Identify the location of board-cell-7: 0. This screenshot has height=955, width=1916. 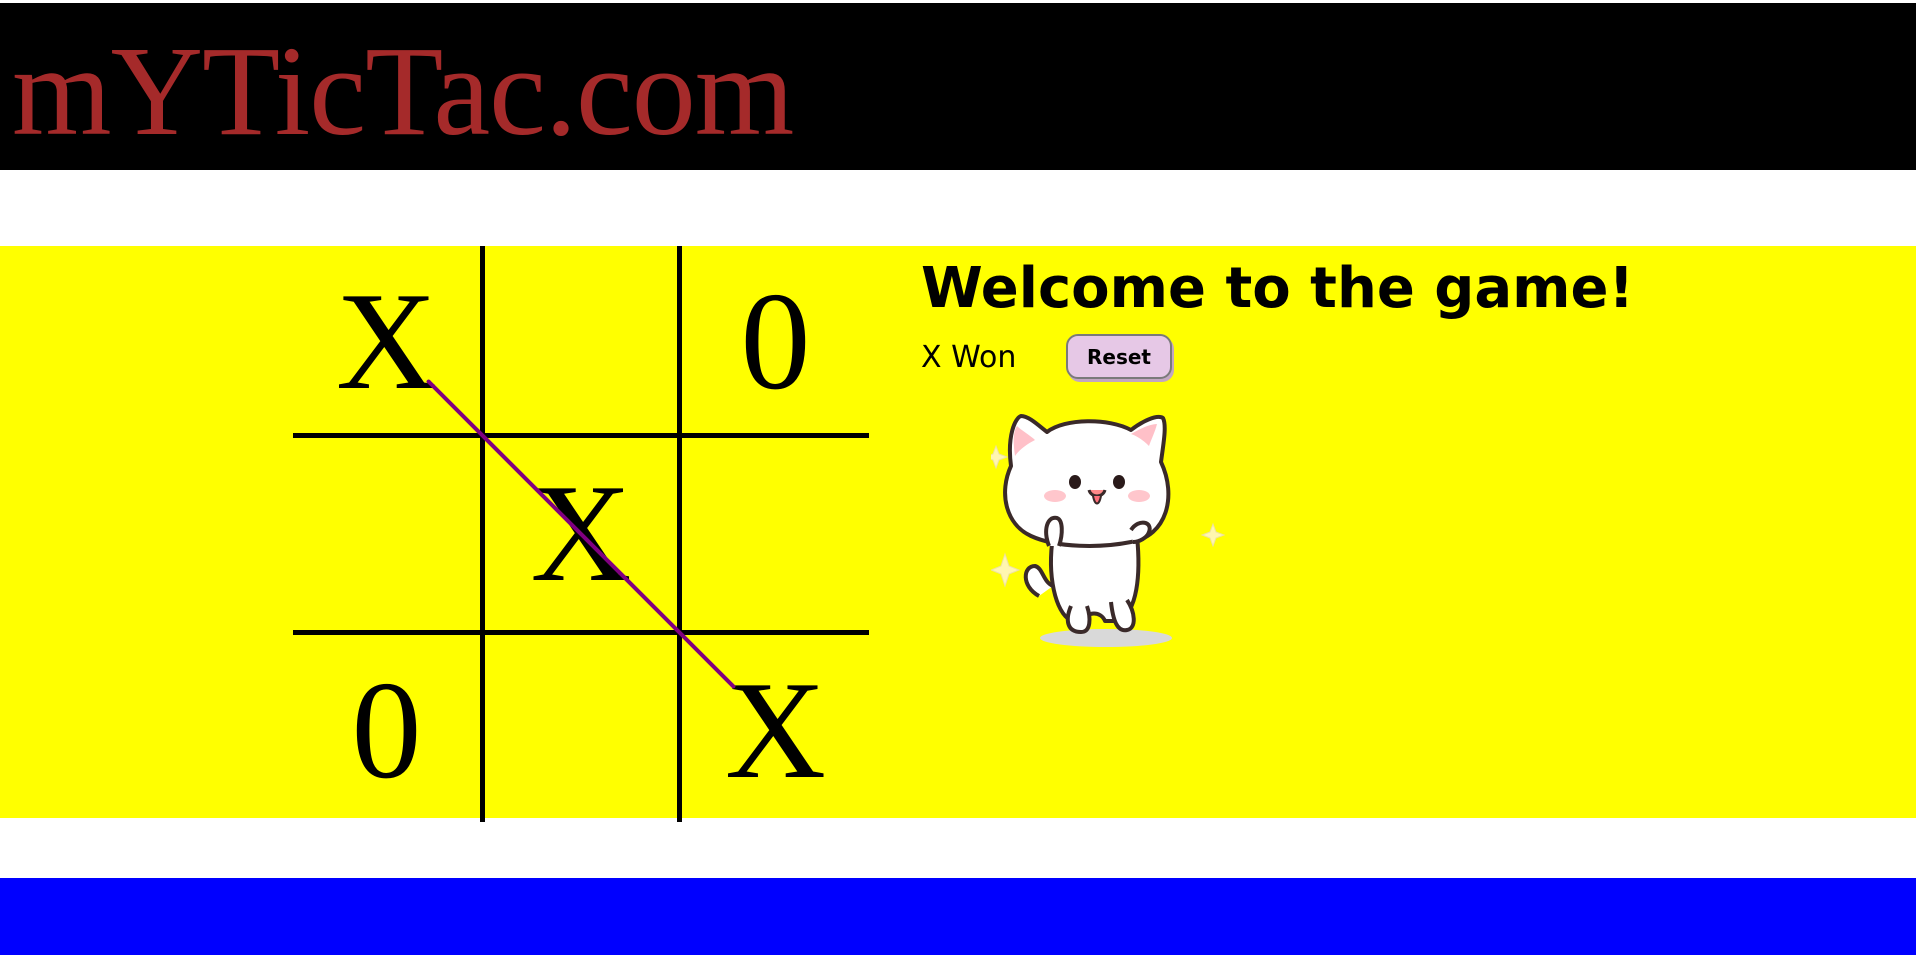
(389, 726).